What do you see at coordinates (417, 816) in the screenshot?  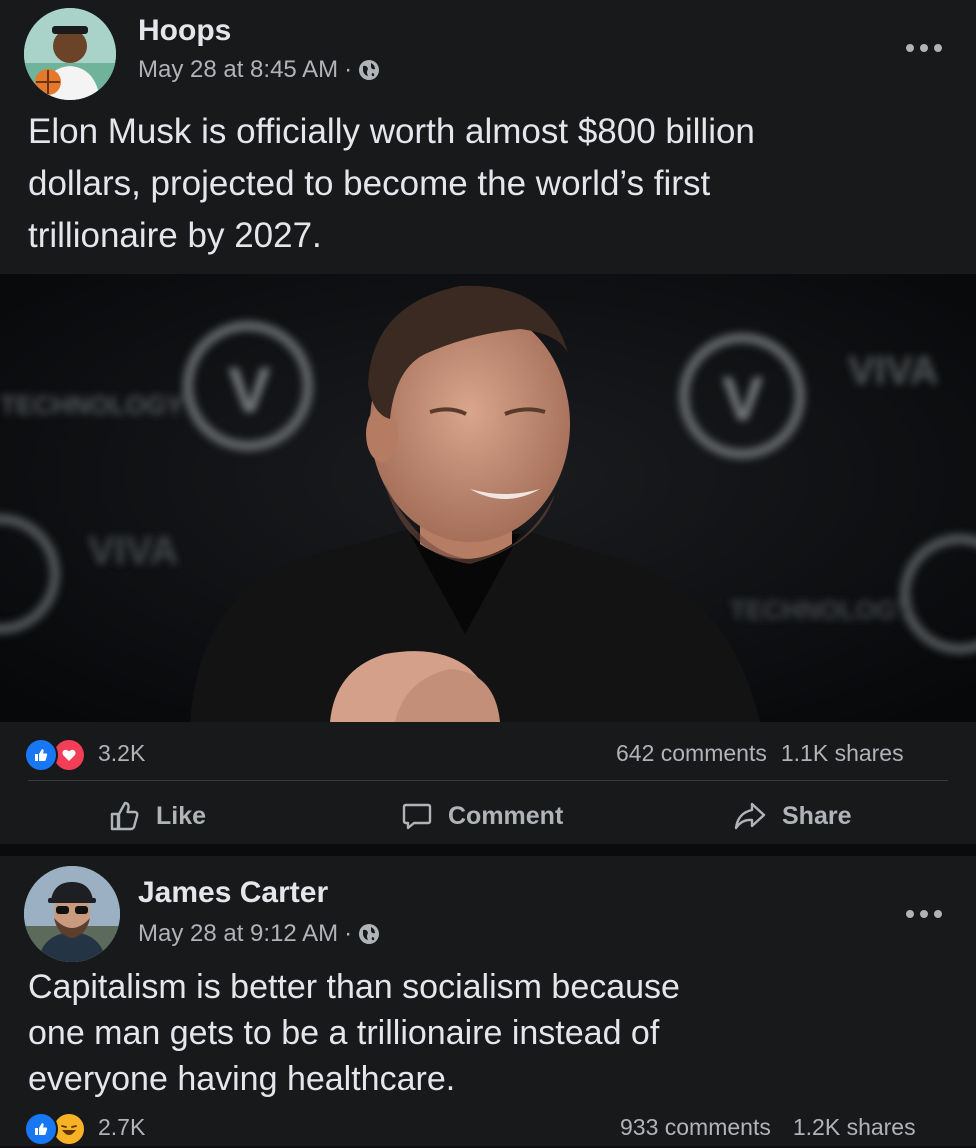 I see `comment-icon` at bounding box center [417, 816].